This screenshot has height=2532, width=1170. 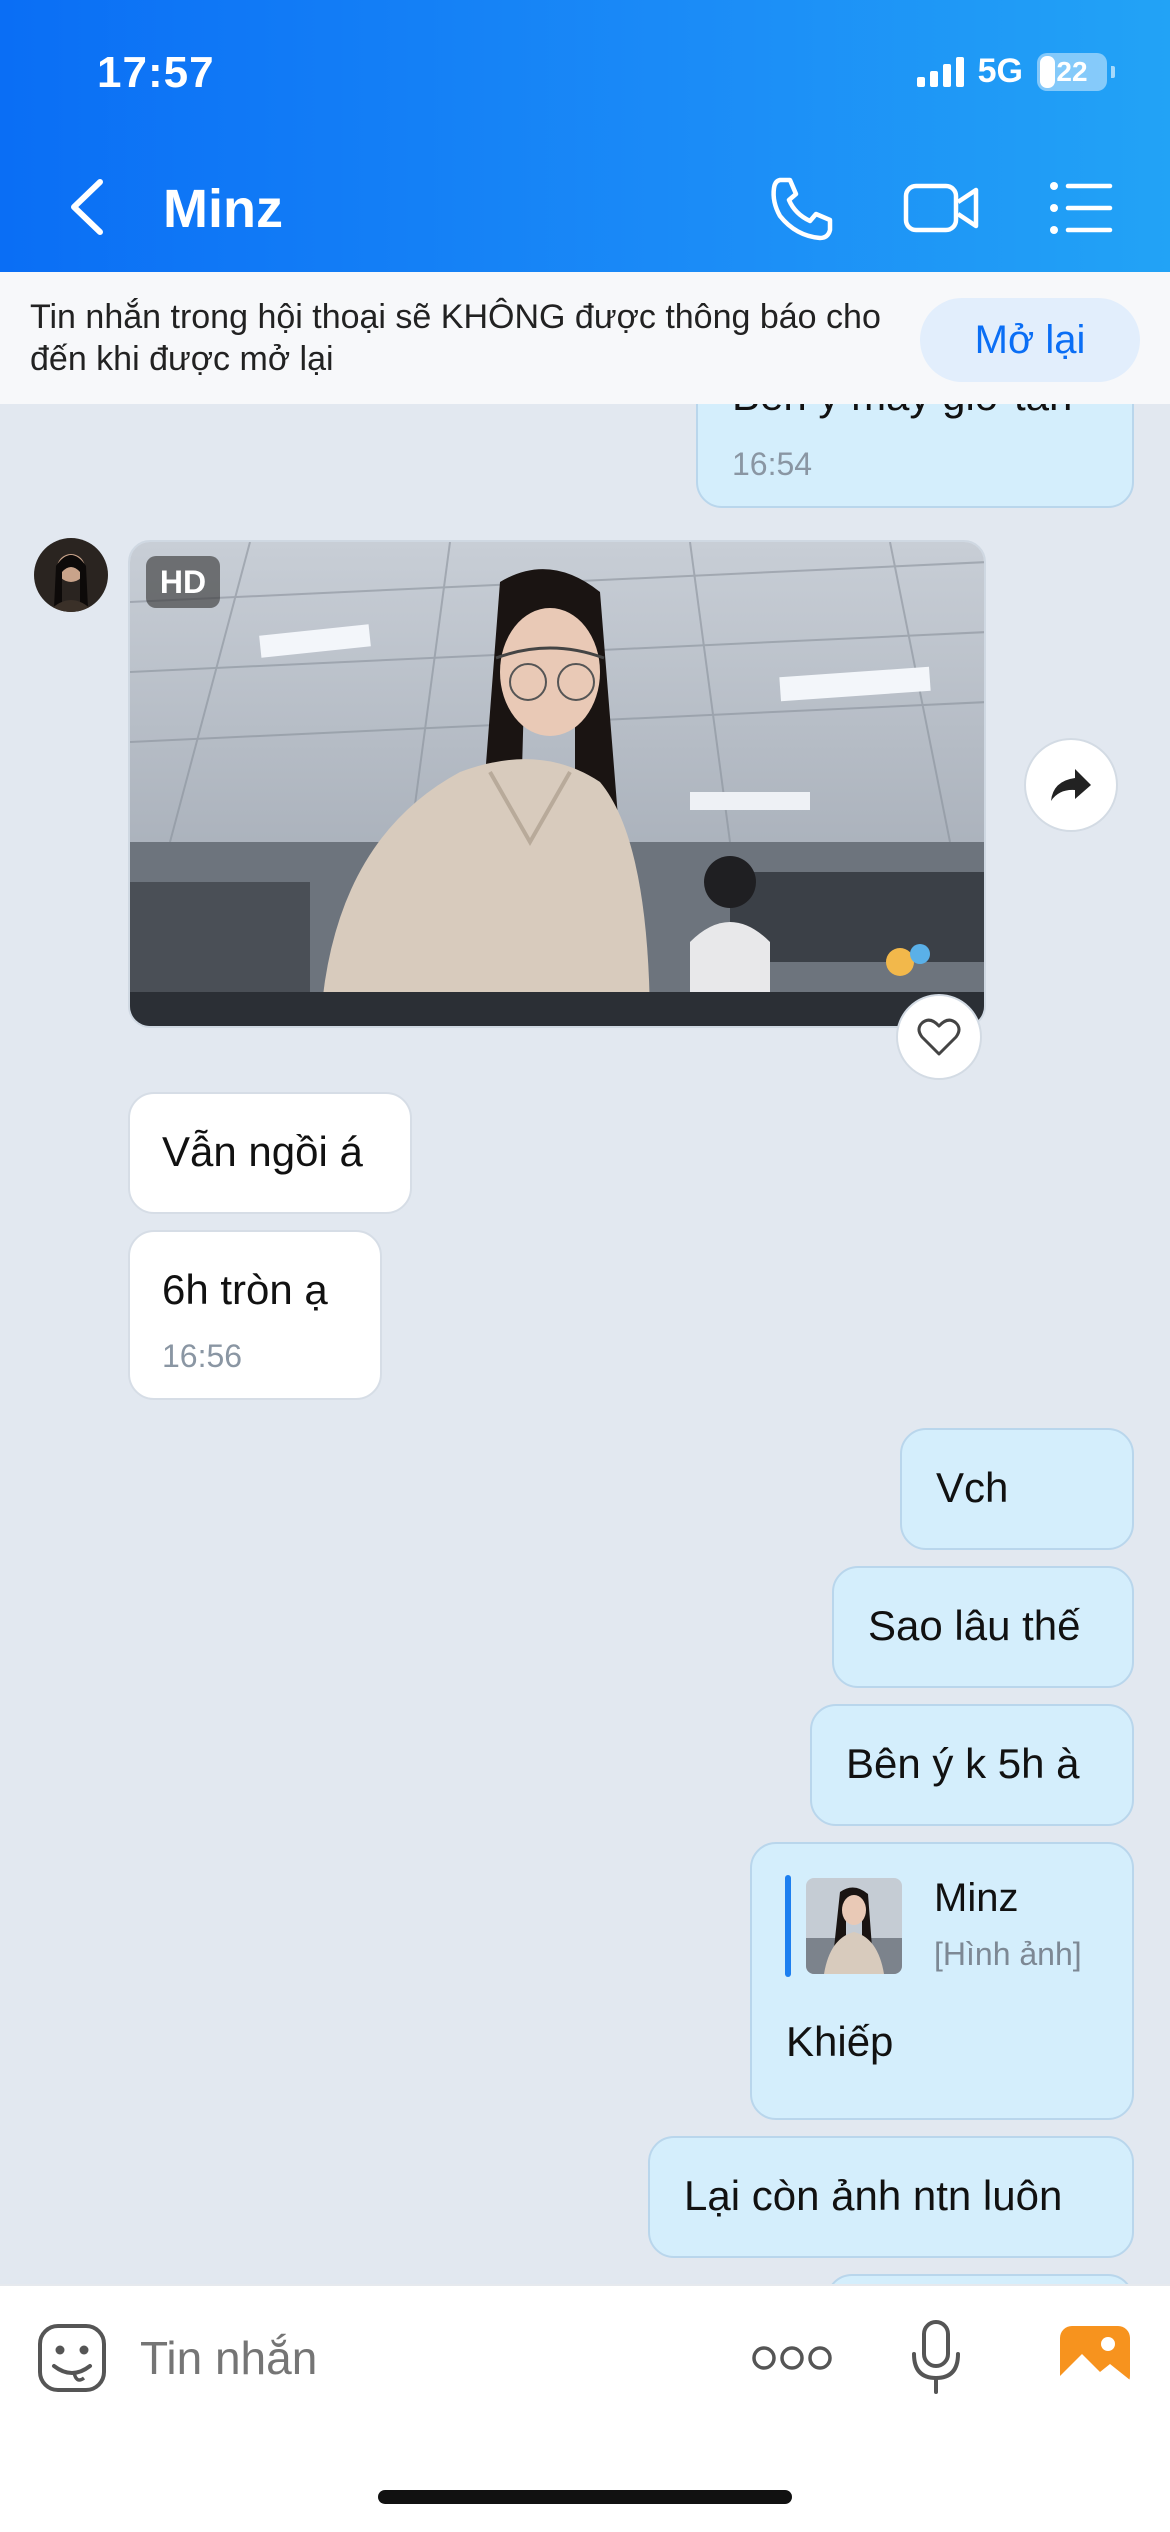 I want to click on video-call-button, so click(x=941, y=208).